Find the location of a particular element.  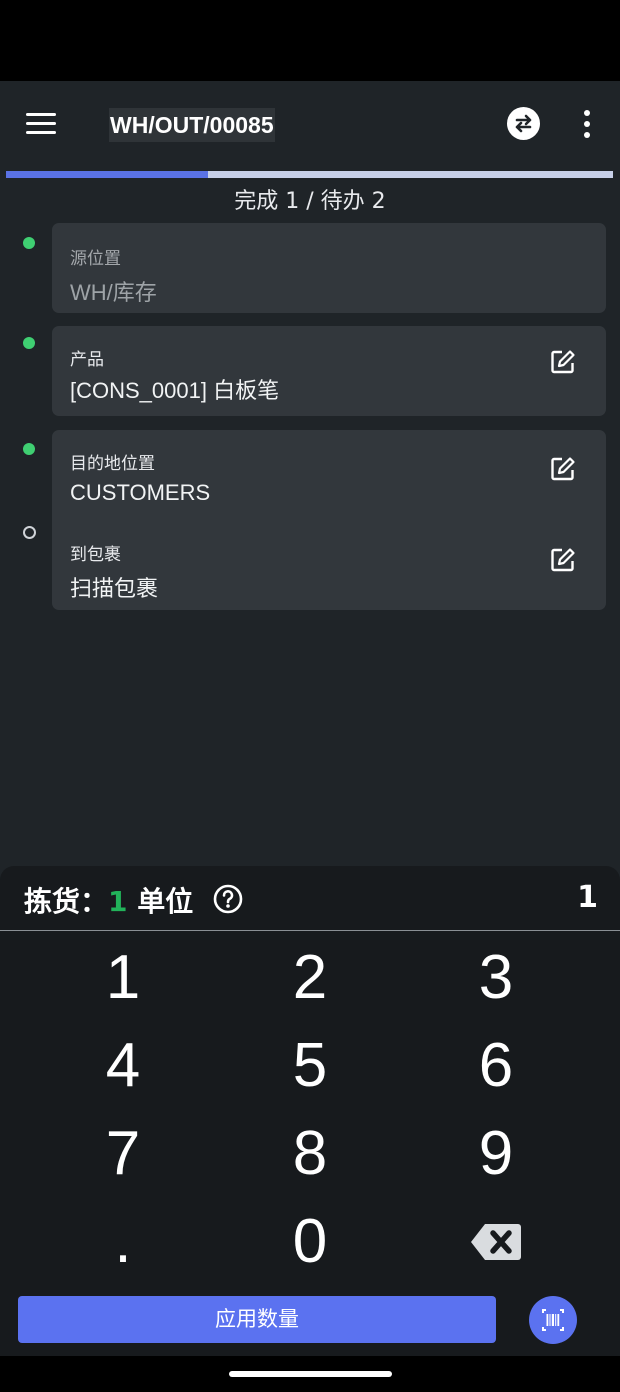

more-vert-icon is located at coordinates (587, 124).